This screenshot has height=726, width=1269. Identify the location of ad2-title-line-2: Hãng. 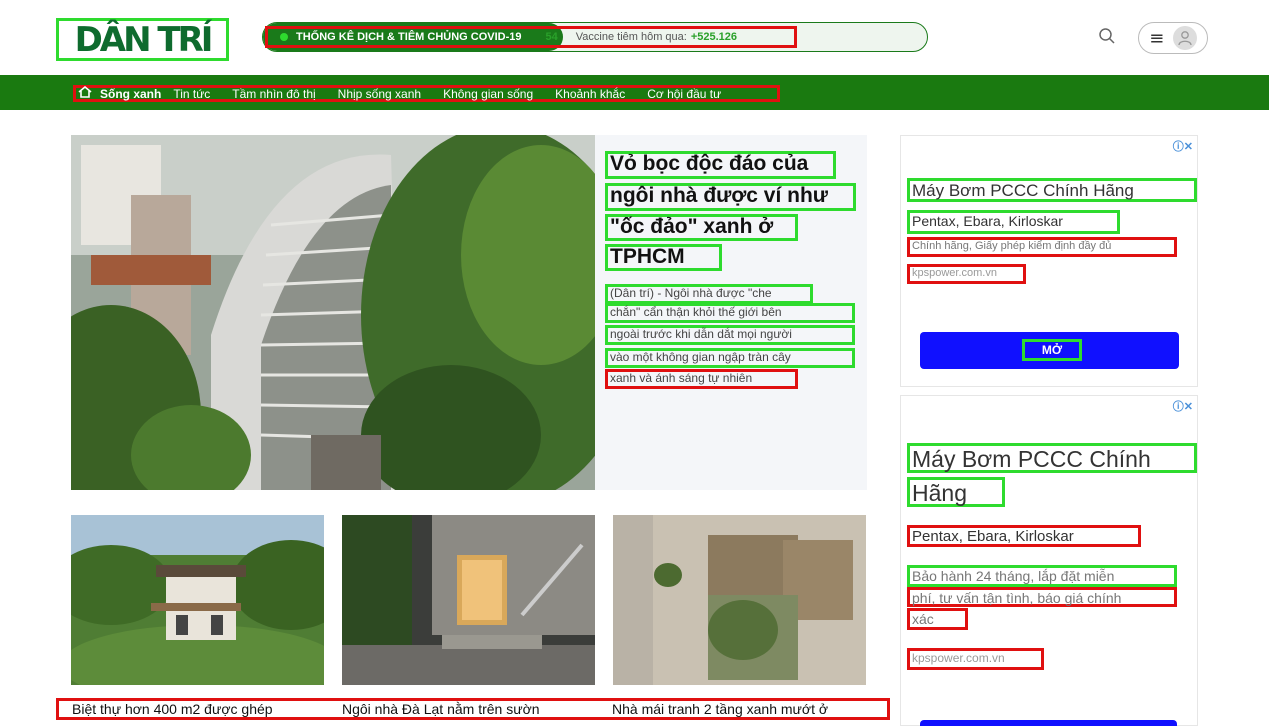
(956, 492).